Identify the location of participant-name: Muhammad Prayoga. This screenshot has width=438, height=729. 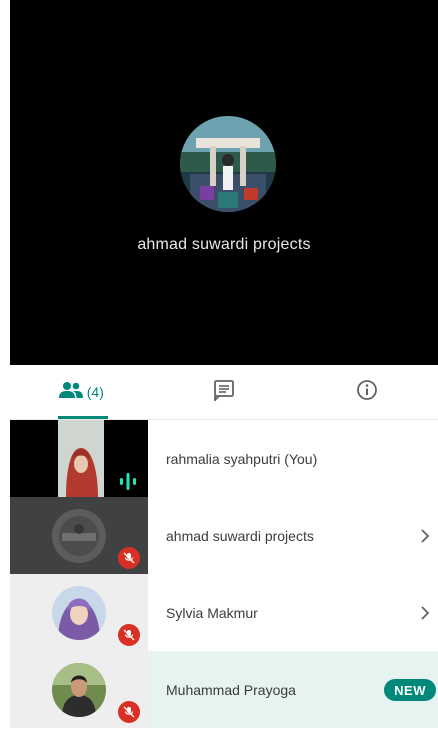
(231, 689).